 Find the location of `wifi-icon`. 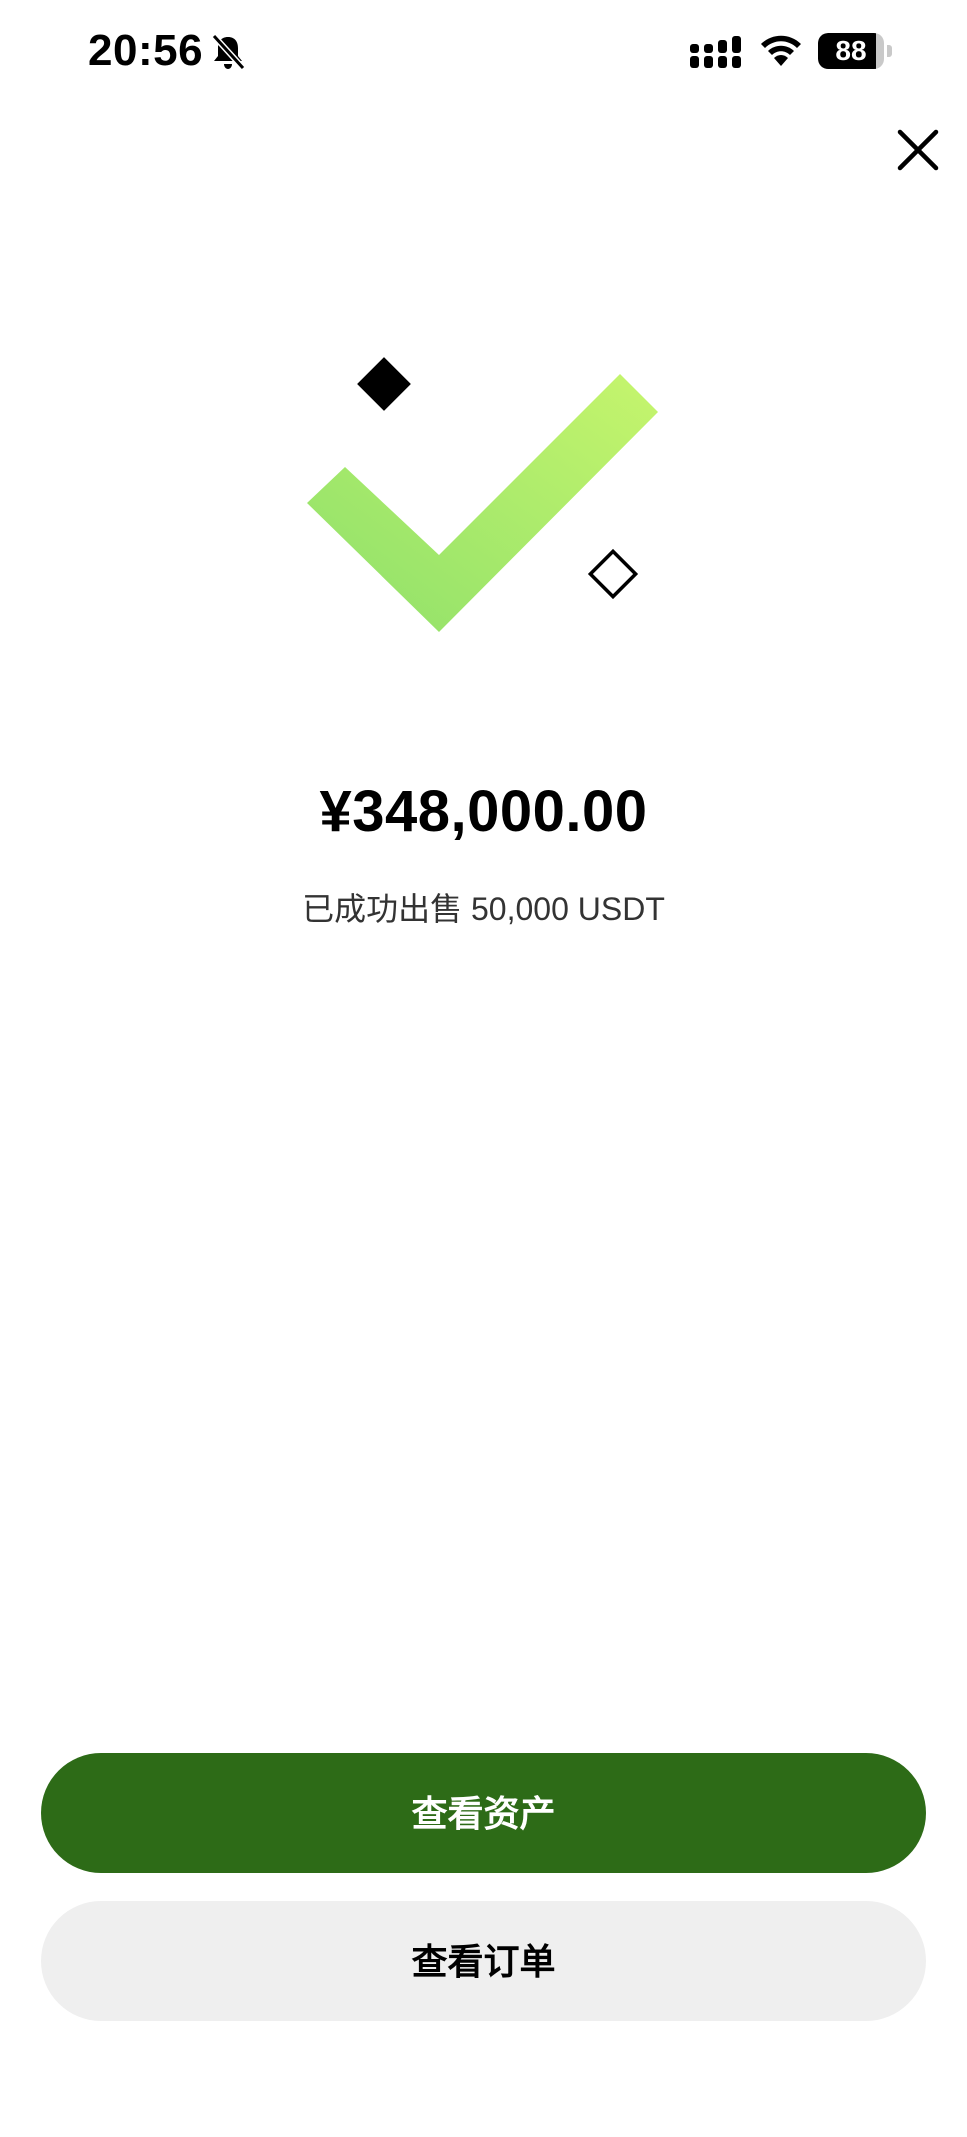

wifi-icon is located at coordinates (781, 50).